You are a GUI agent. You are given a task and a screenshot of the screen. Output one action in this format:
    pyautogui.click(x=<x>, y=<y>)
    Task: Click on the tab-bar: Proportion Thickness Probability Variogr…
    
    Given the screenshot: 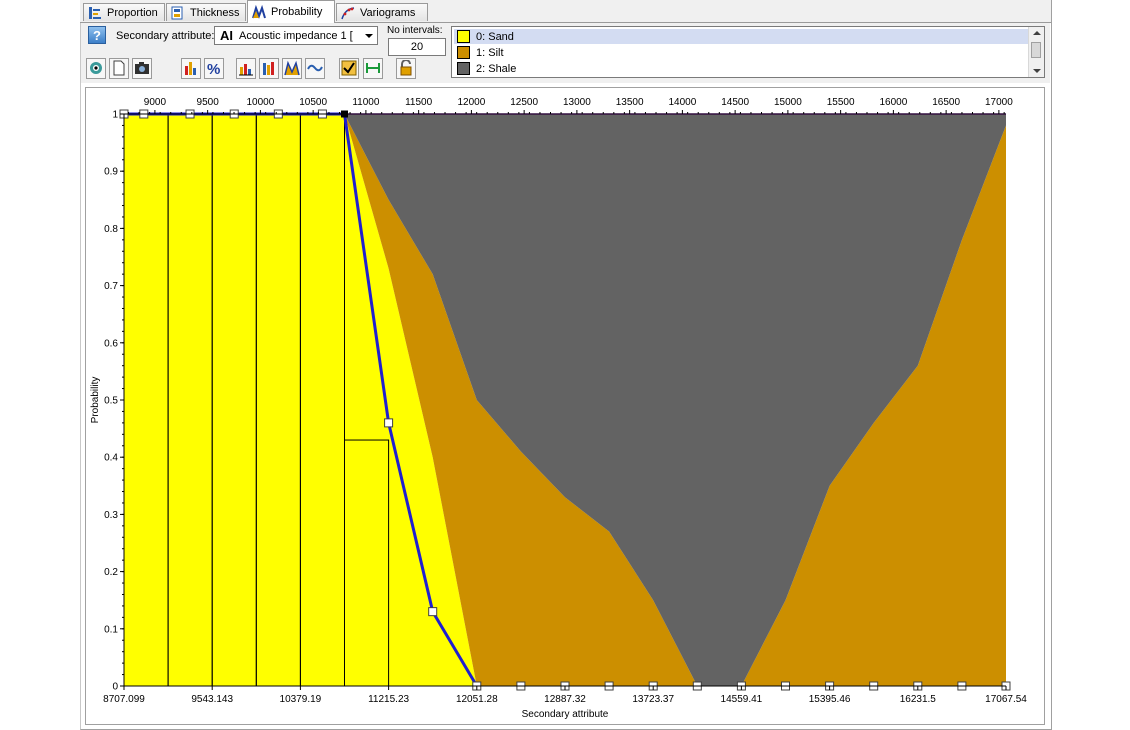 What is the action you would take?
    pyautogui.click(x=565, y=11)
    